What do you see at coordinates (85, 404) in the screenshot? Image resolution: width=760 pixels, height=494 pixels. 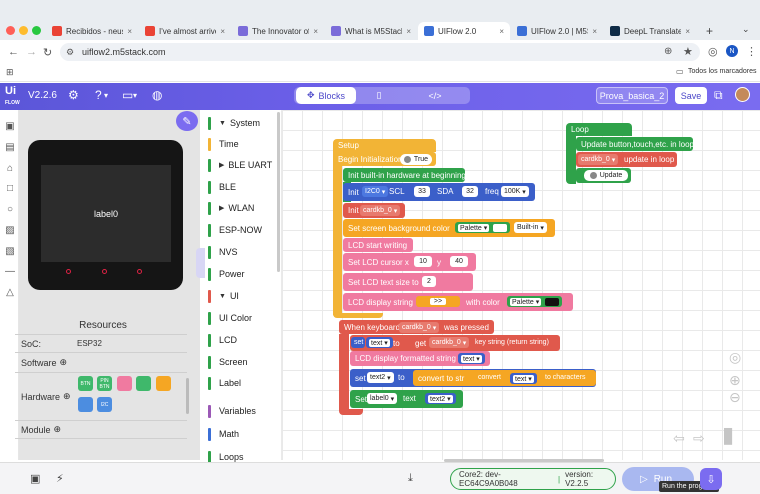 I see `mic-chip` at bounding box center [85, 404].